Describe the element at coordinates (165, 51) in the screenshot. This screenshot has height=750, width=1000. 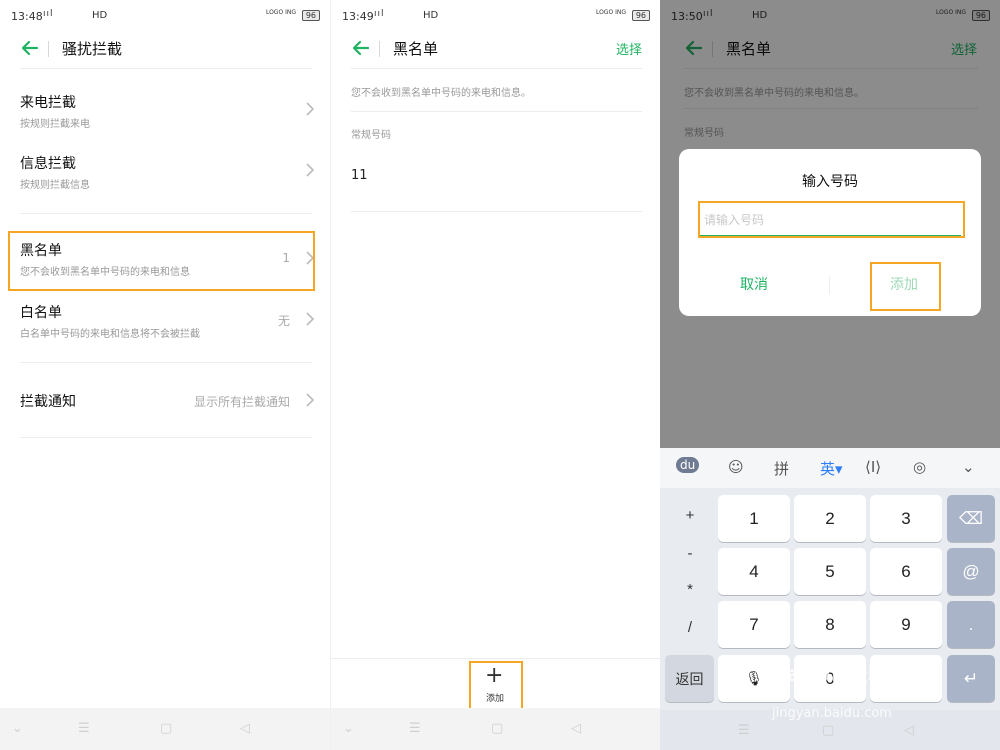
I see `title-bar: 骚扰拦截` at that location.